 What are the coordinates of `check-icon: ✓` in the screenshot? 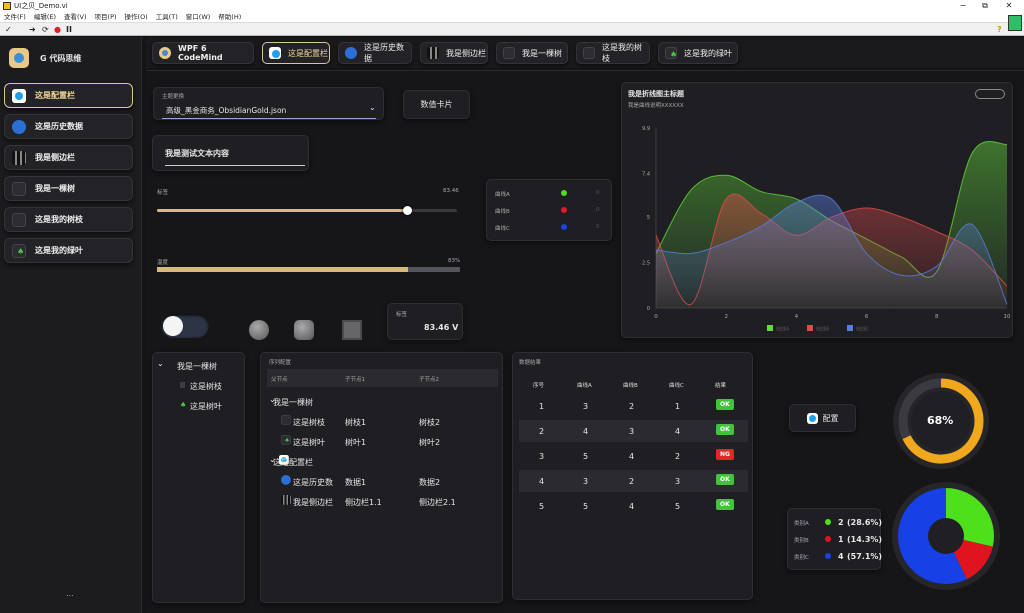 It's located at (8, 29).